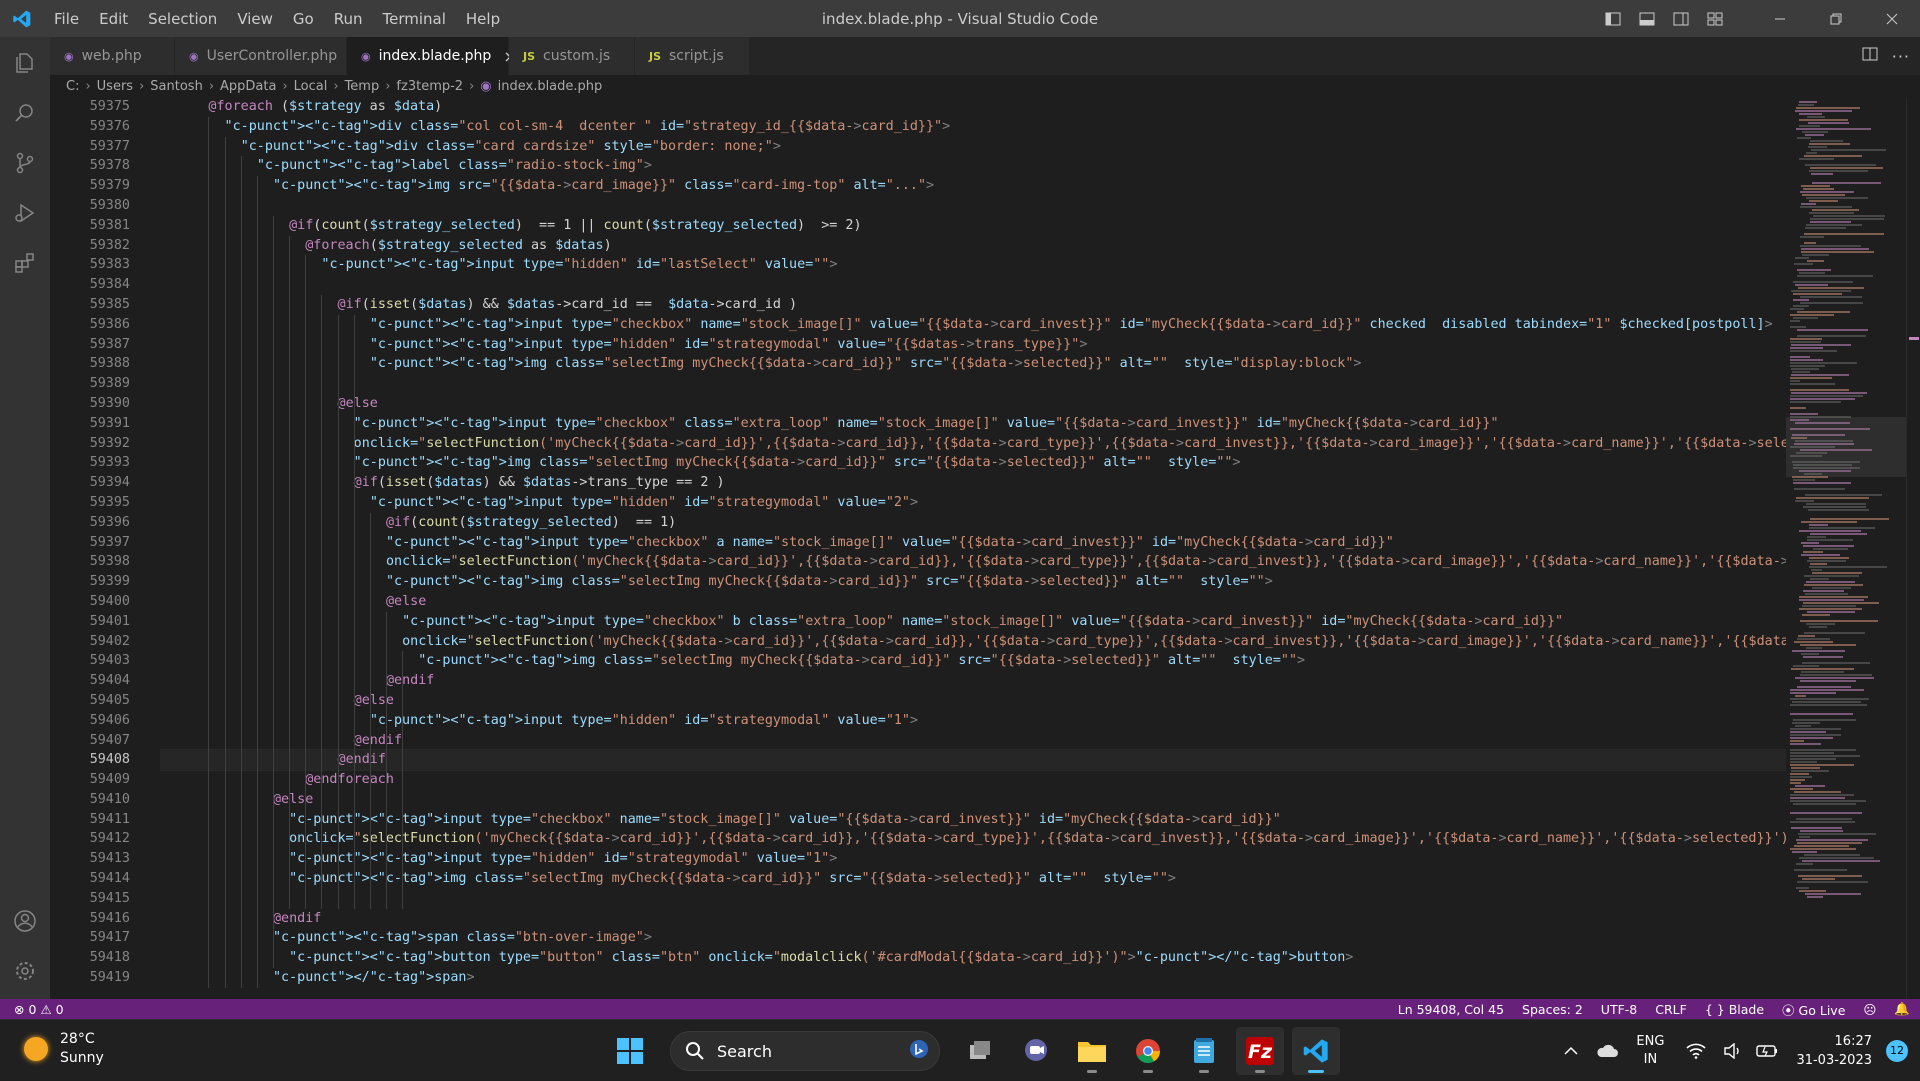 Image resolution: width=1920 pixels, height=1081 pixels. What do you see at coordinates (32, 1009) in the screenshot?
I see `problems-indicator: ⊗ 0 ⚠ 0` at bounding box center [32, 1009].